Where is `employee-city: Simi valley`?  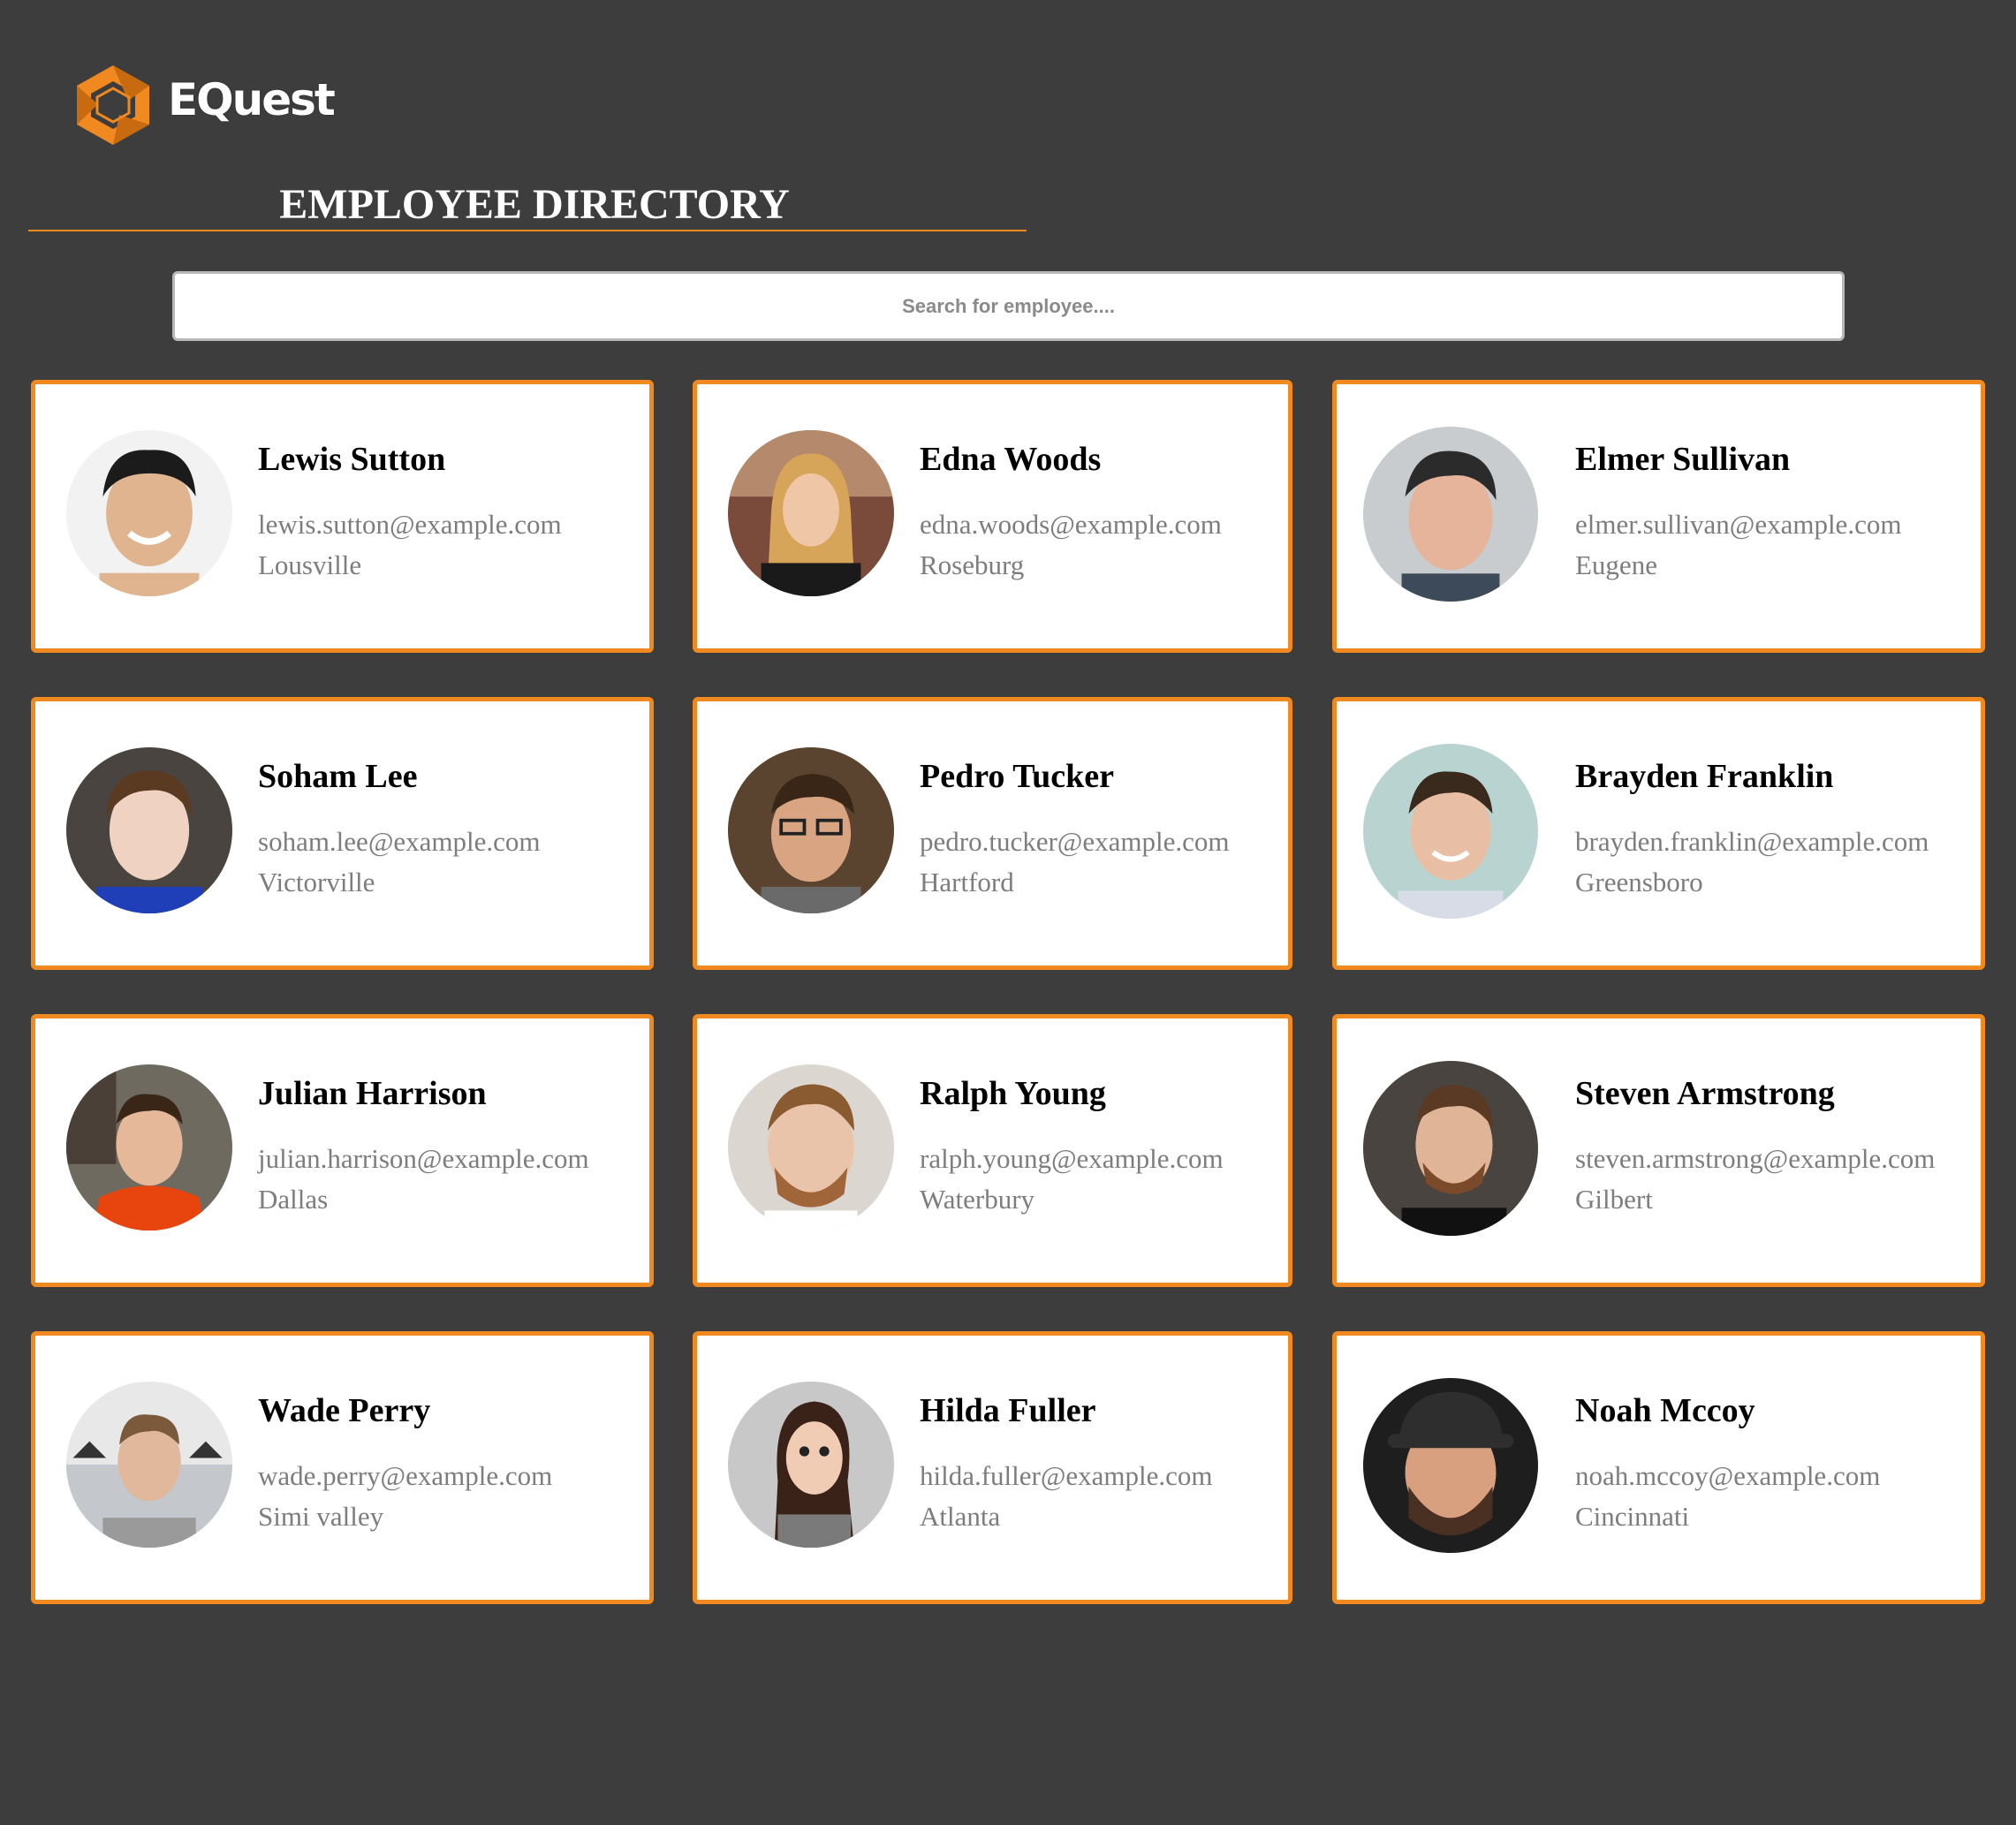 employee-city: Simi valley is located at coordinates (321, 1516).